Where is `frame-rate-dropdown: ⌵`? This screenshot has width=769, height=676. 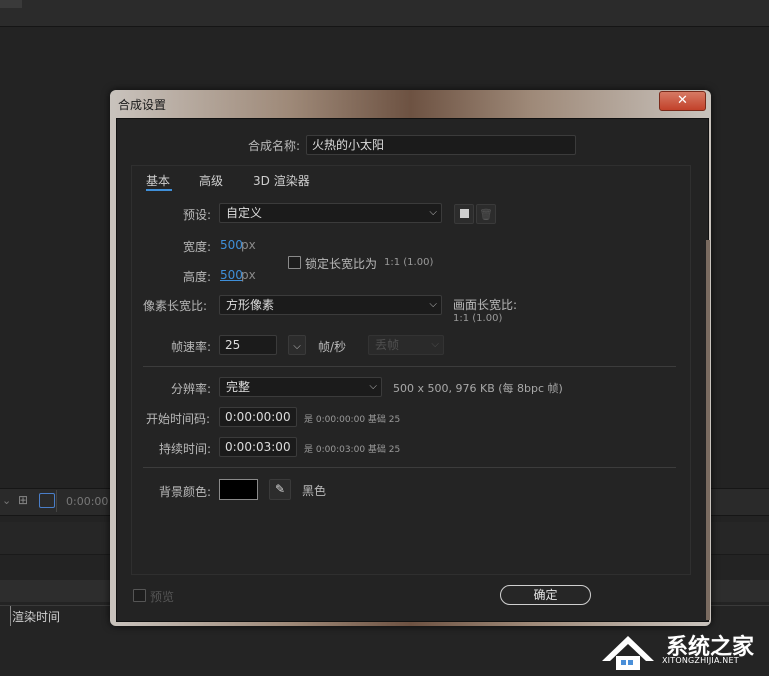
frame-rate-dropdown: ⌵ is located at coordinates (297, 345).